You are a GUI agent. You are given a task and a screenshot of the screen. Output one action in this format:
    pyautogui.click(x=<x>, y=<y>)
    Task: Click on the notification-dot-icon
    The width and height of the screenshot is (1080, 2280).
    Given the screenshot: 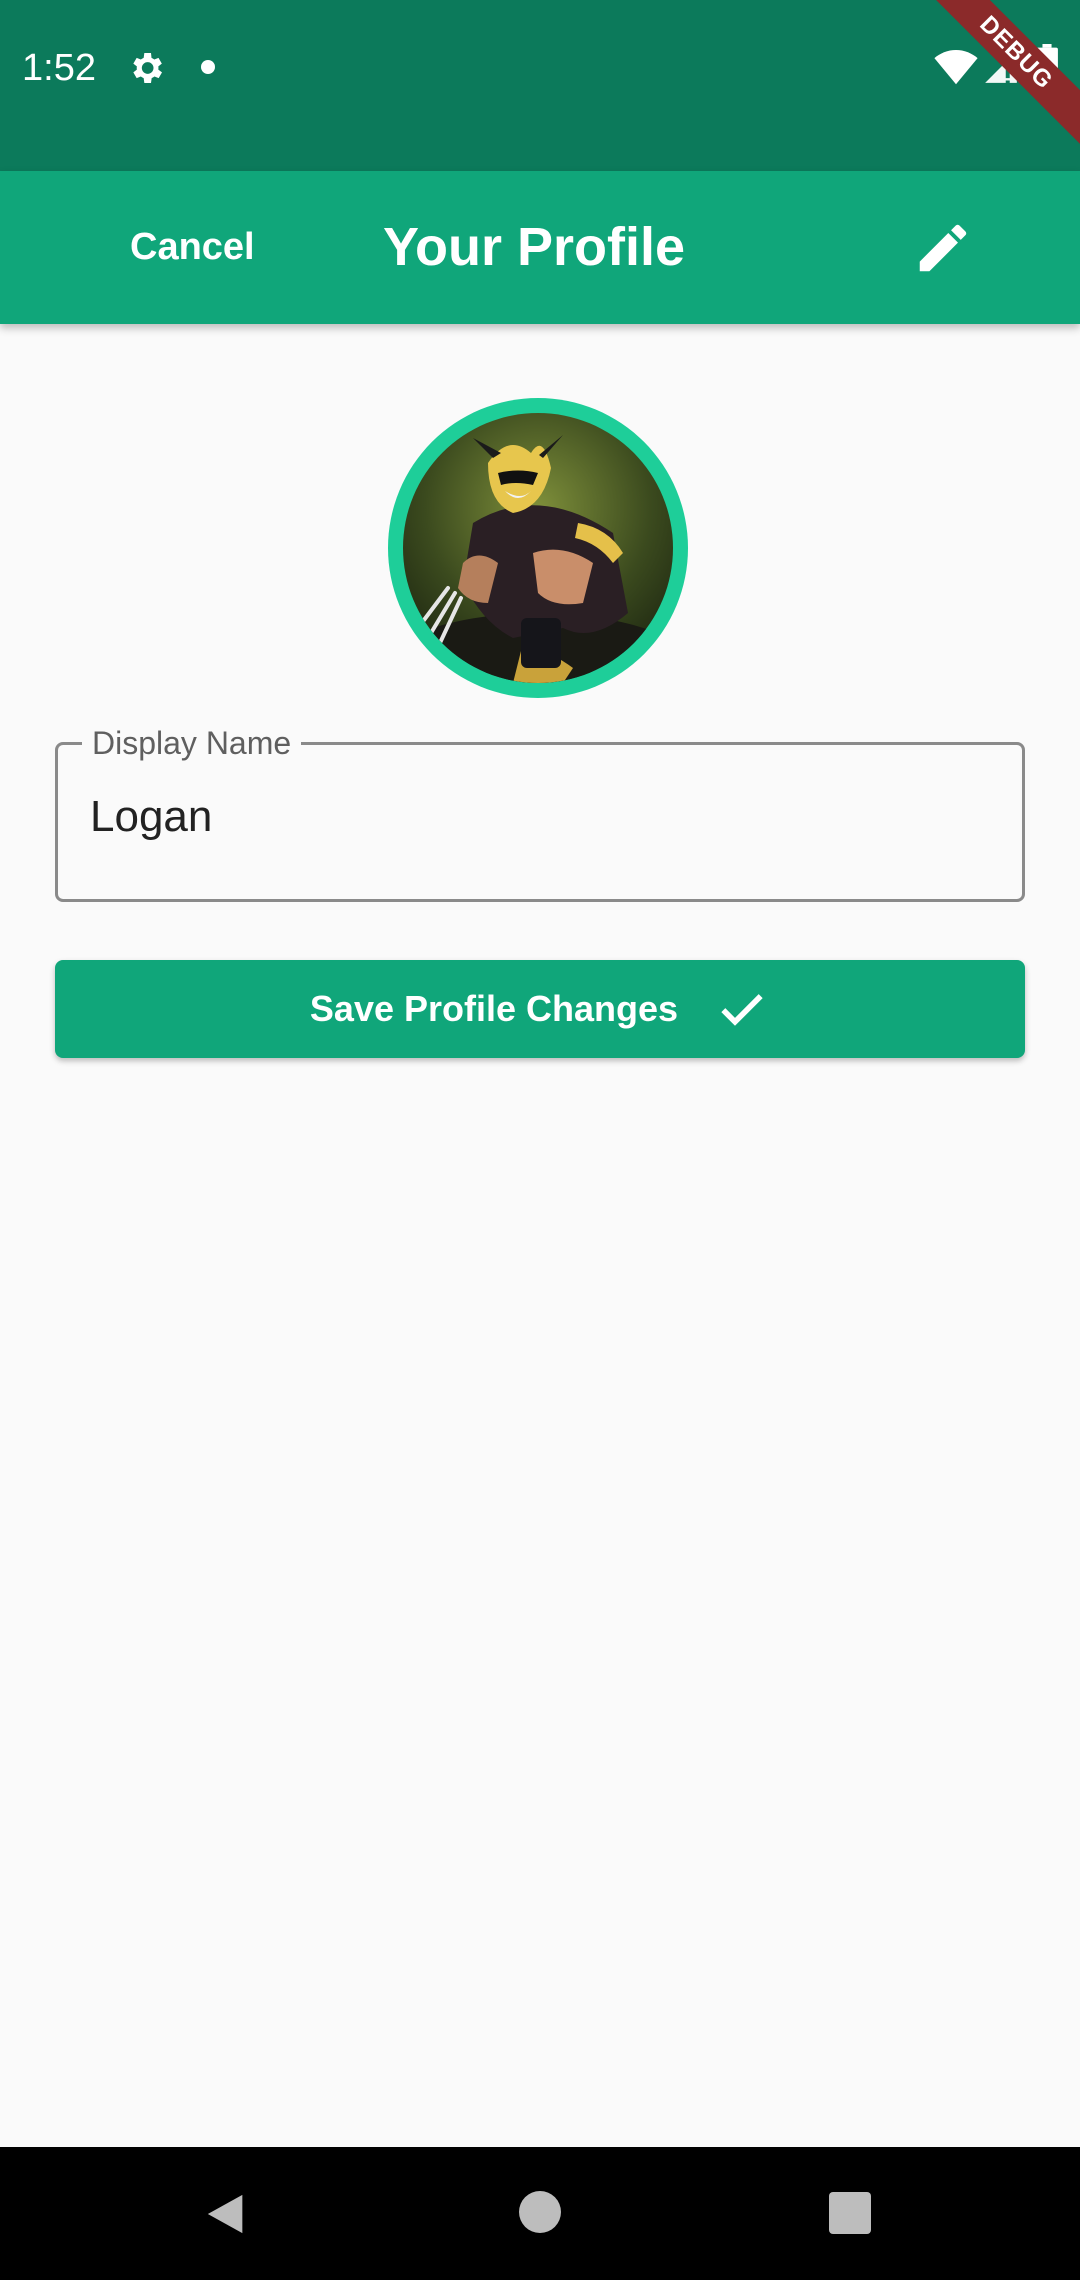 What is the action you would take?
    pyautogui.click(x=208, y=67)
    